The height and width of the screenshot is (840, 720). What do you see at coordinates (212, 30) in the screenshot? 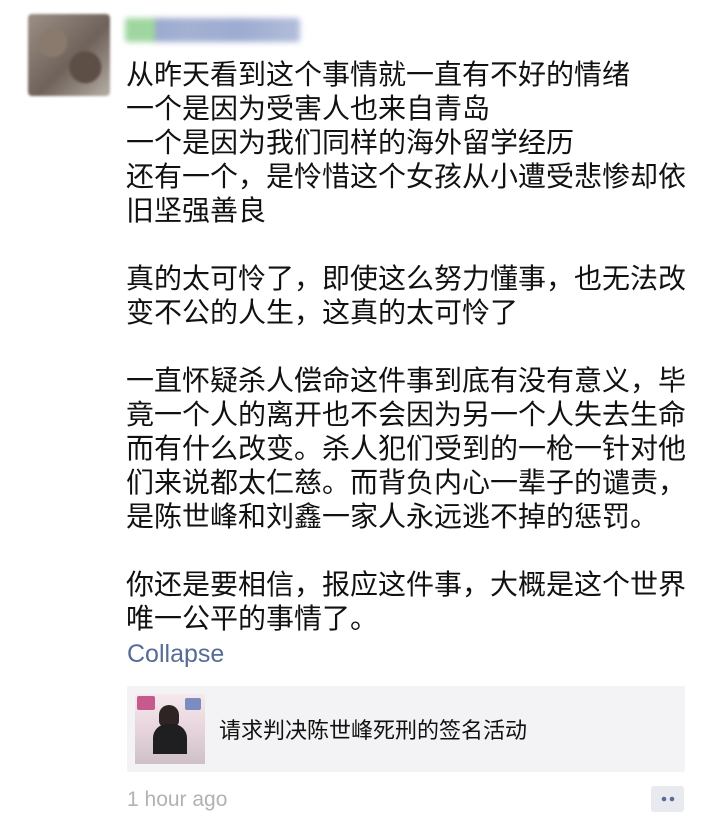
I see `author-name` at bounding box center [212, 30].